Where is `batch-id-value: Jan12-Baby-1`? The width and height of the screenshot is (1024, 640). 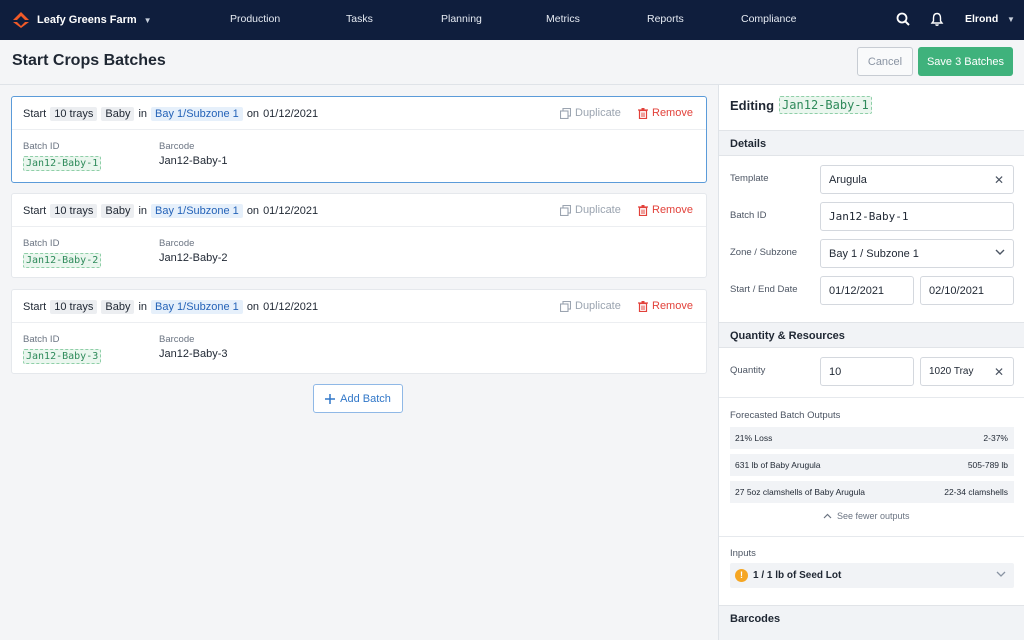
batch-id-value: Jan12-Baby-1 is located at coordinates (869, 216).